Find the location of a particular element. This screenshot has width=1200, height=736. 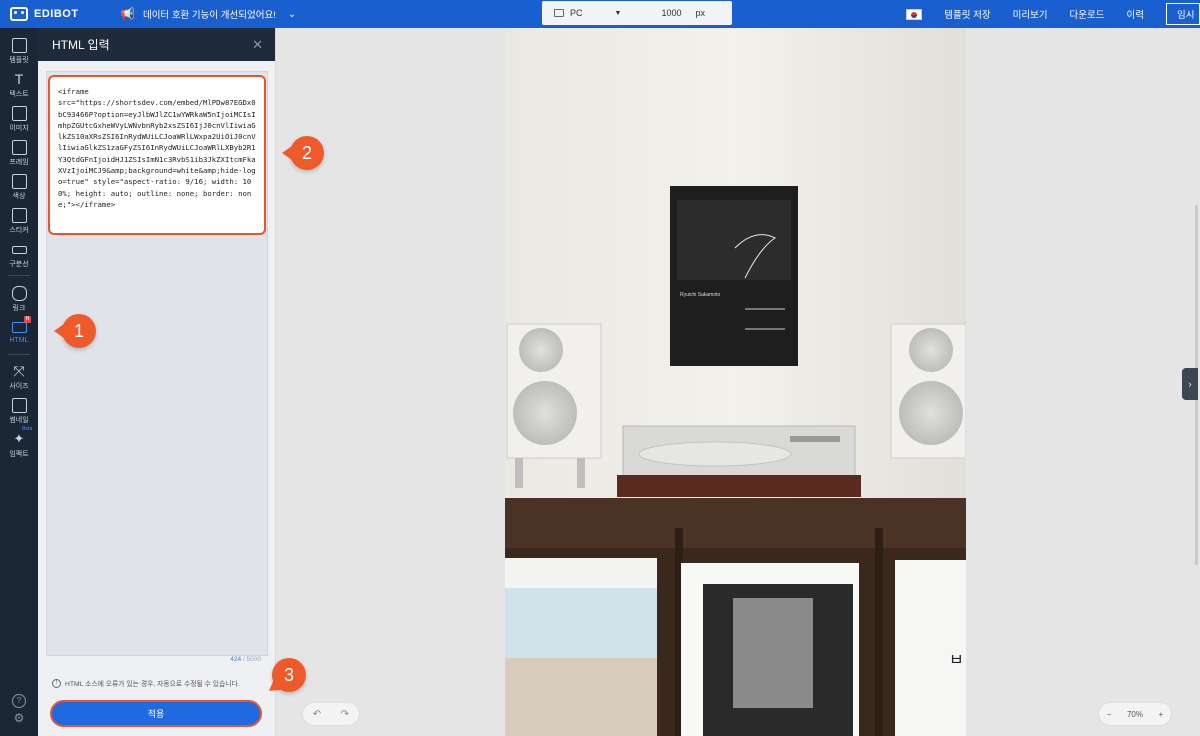

undo-icon: ↶ is located at coordinates (317, 714).